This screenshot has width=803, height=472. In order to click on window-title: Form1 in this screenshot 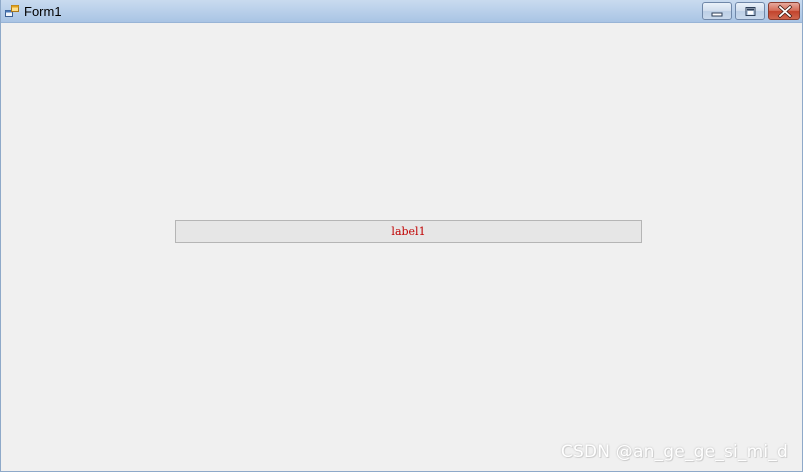, I will do `click(43, 11)`.